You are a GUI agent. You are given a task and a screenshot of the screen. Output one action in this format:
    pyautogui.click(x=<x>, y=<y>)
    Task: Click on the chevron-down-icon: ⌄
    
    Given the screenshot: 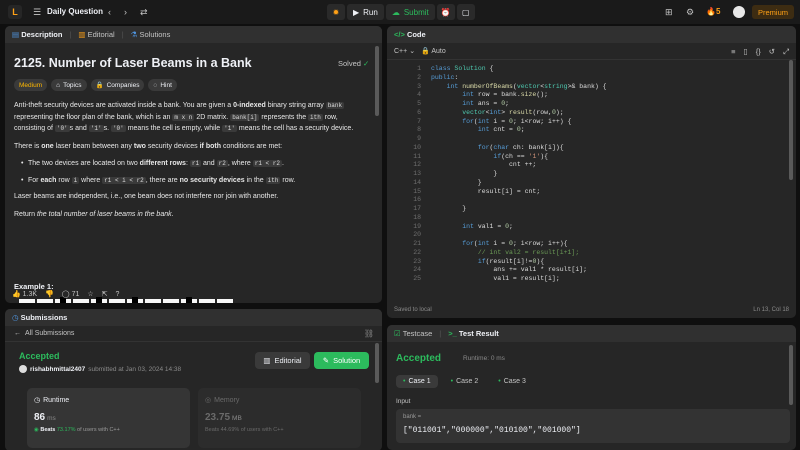 What is the action you would take?
    pyautogui.click(x=412, y=51)
    